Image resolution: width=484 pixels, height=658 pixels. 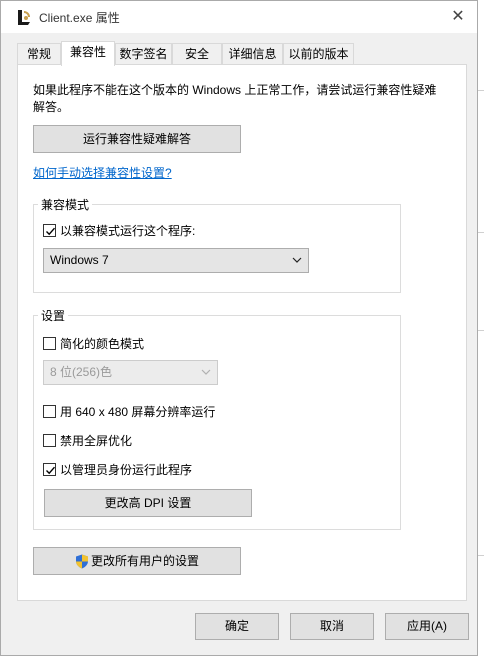 I want to click on change-dpi-settings-button: 更改高 DPI 设置, so click(x=148, y=503).